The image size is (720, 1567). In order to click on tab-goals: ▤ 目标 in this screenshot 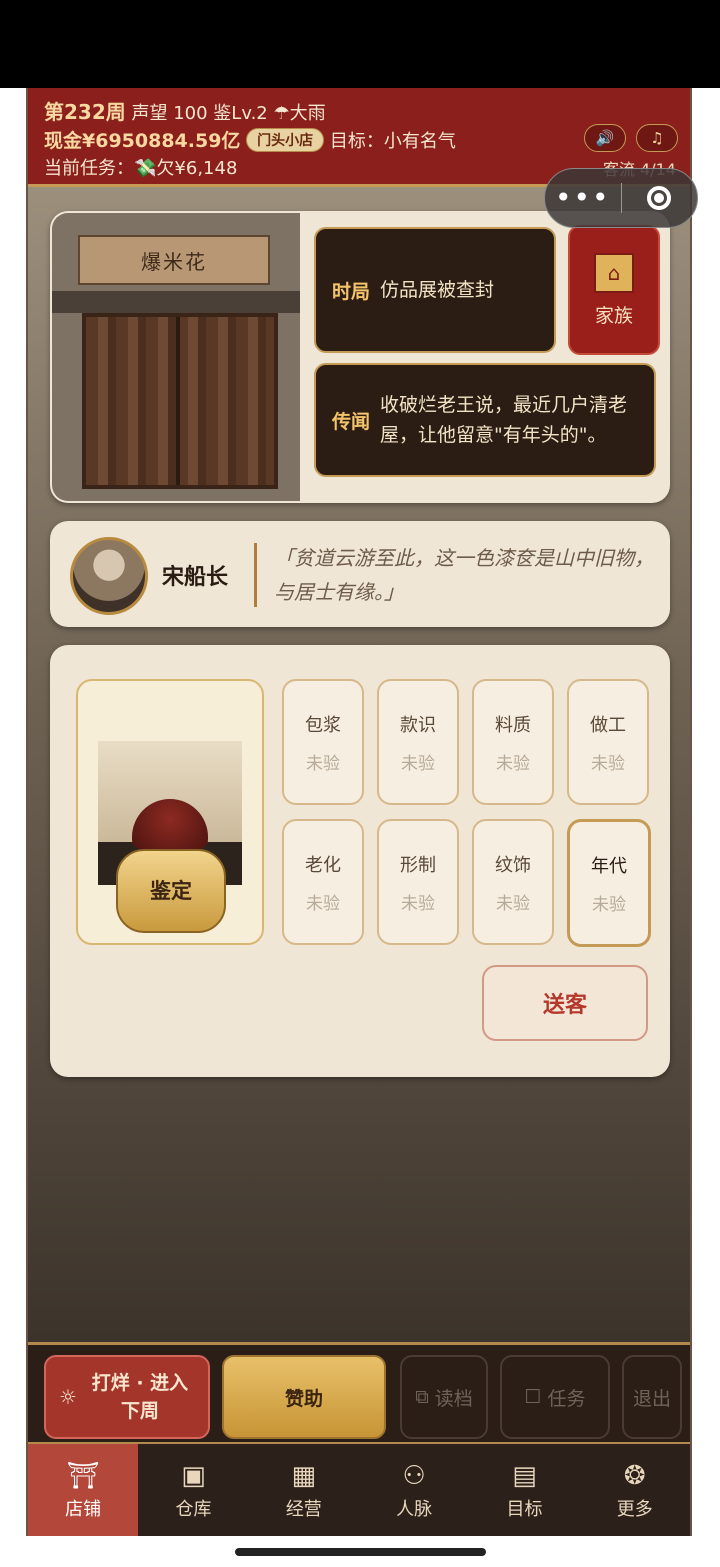, I will do `click(524, 1490)`.